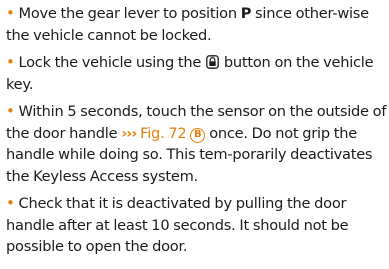  What do you see at coordinates (129, 133) in the screenshot?
I see `reference-arrows-icon: ›››` at bounding box center [129, 133].